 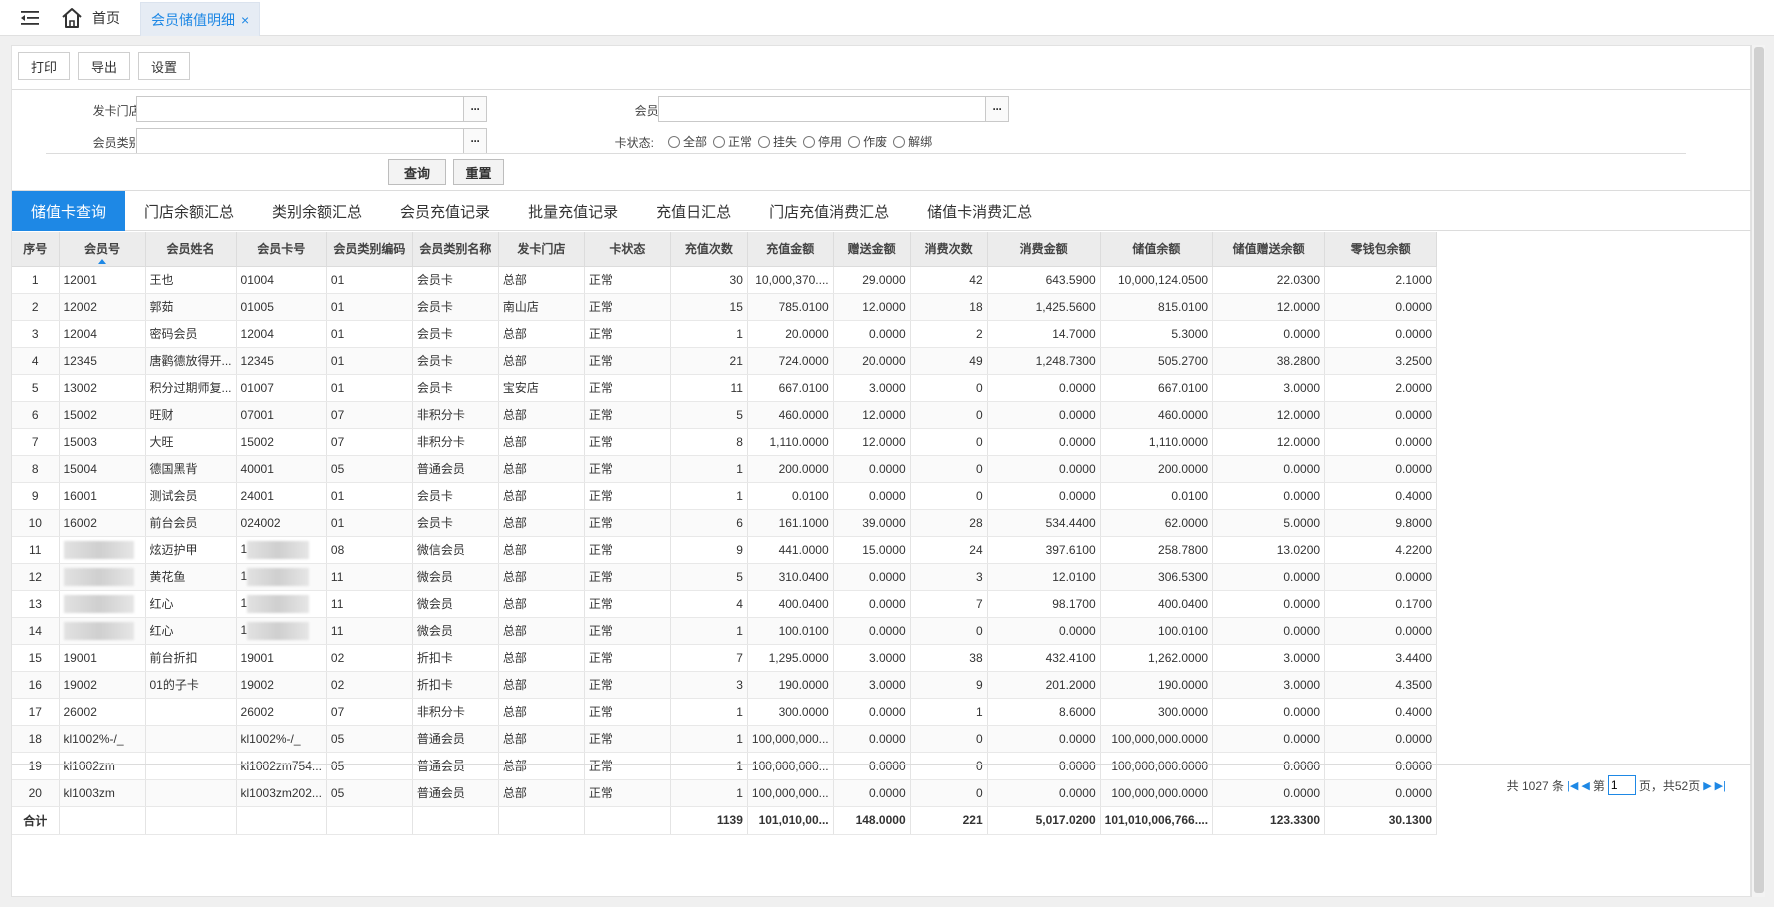 I want to click on column-header: 会员卡号, so click(x=281, y=249).